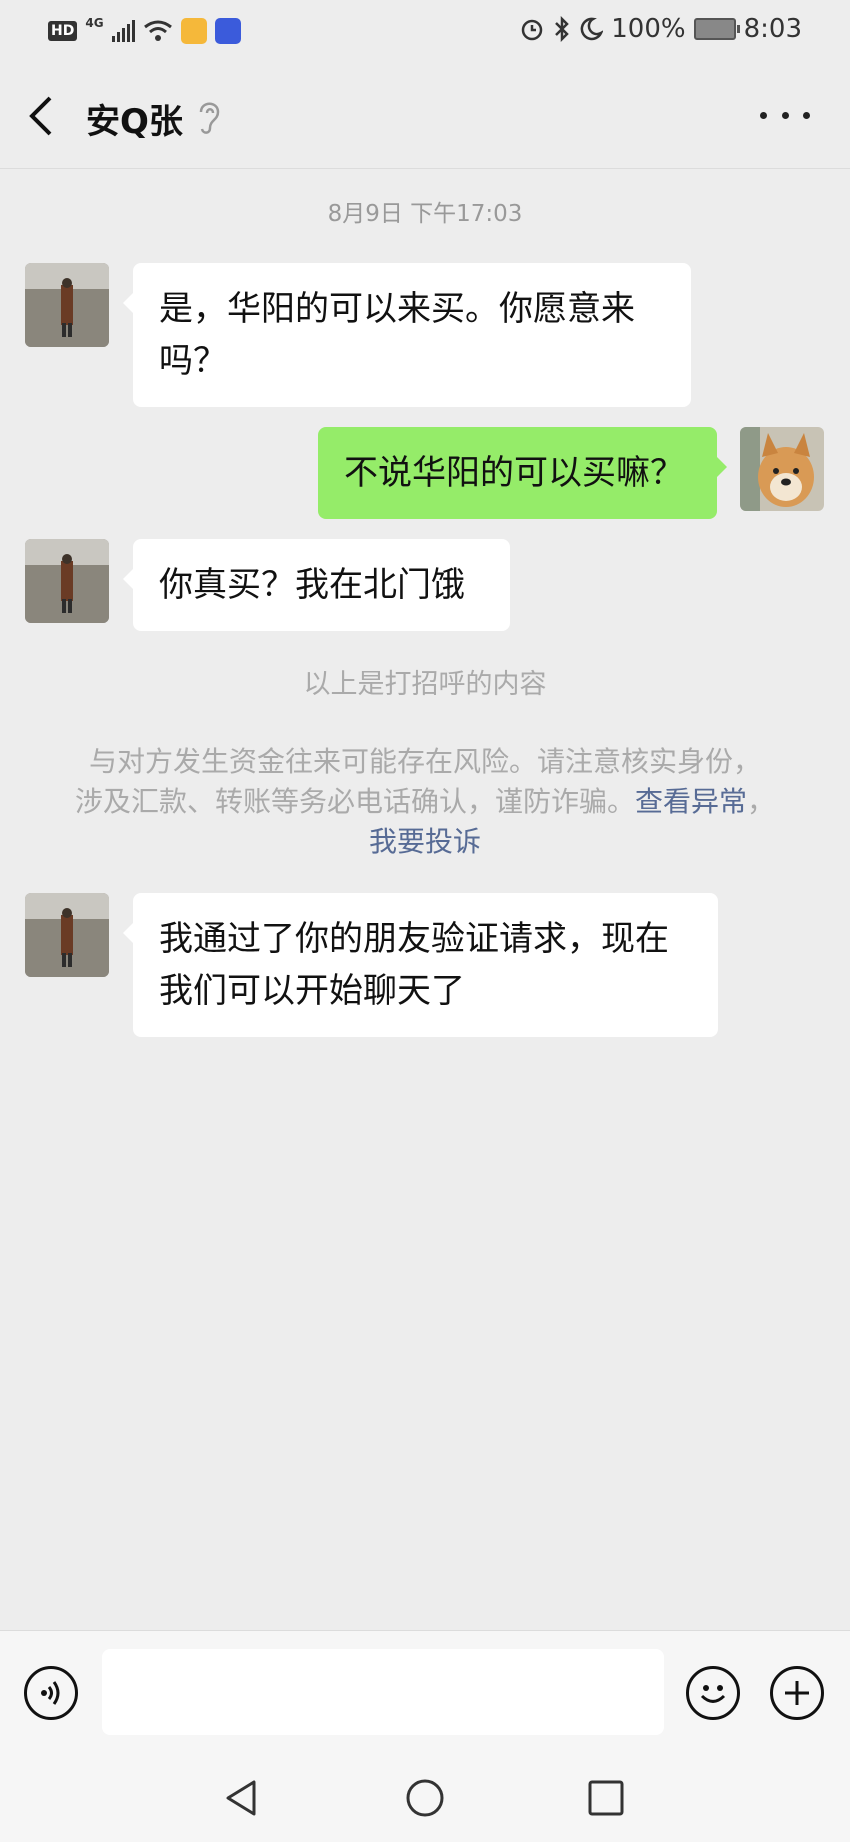  Describe the element at coordinates (797, 1693) in the screenshot. I see `plus-icon` at that location.